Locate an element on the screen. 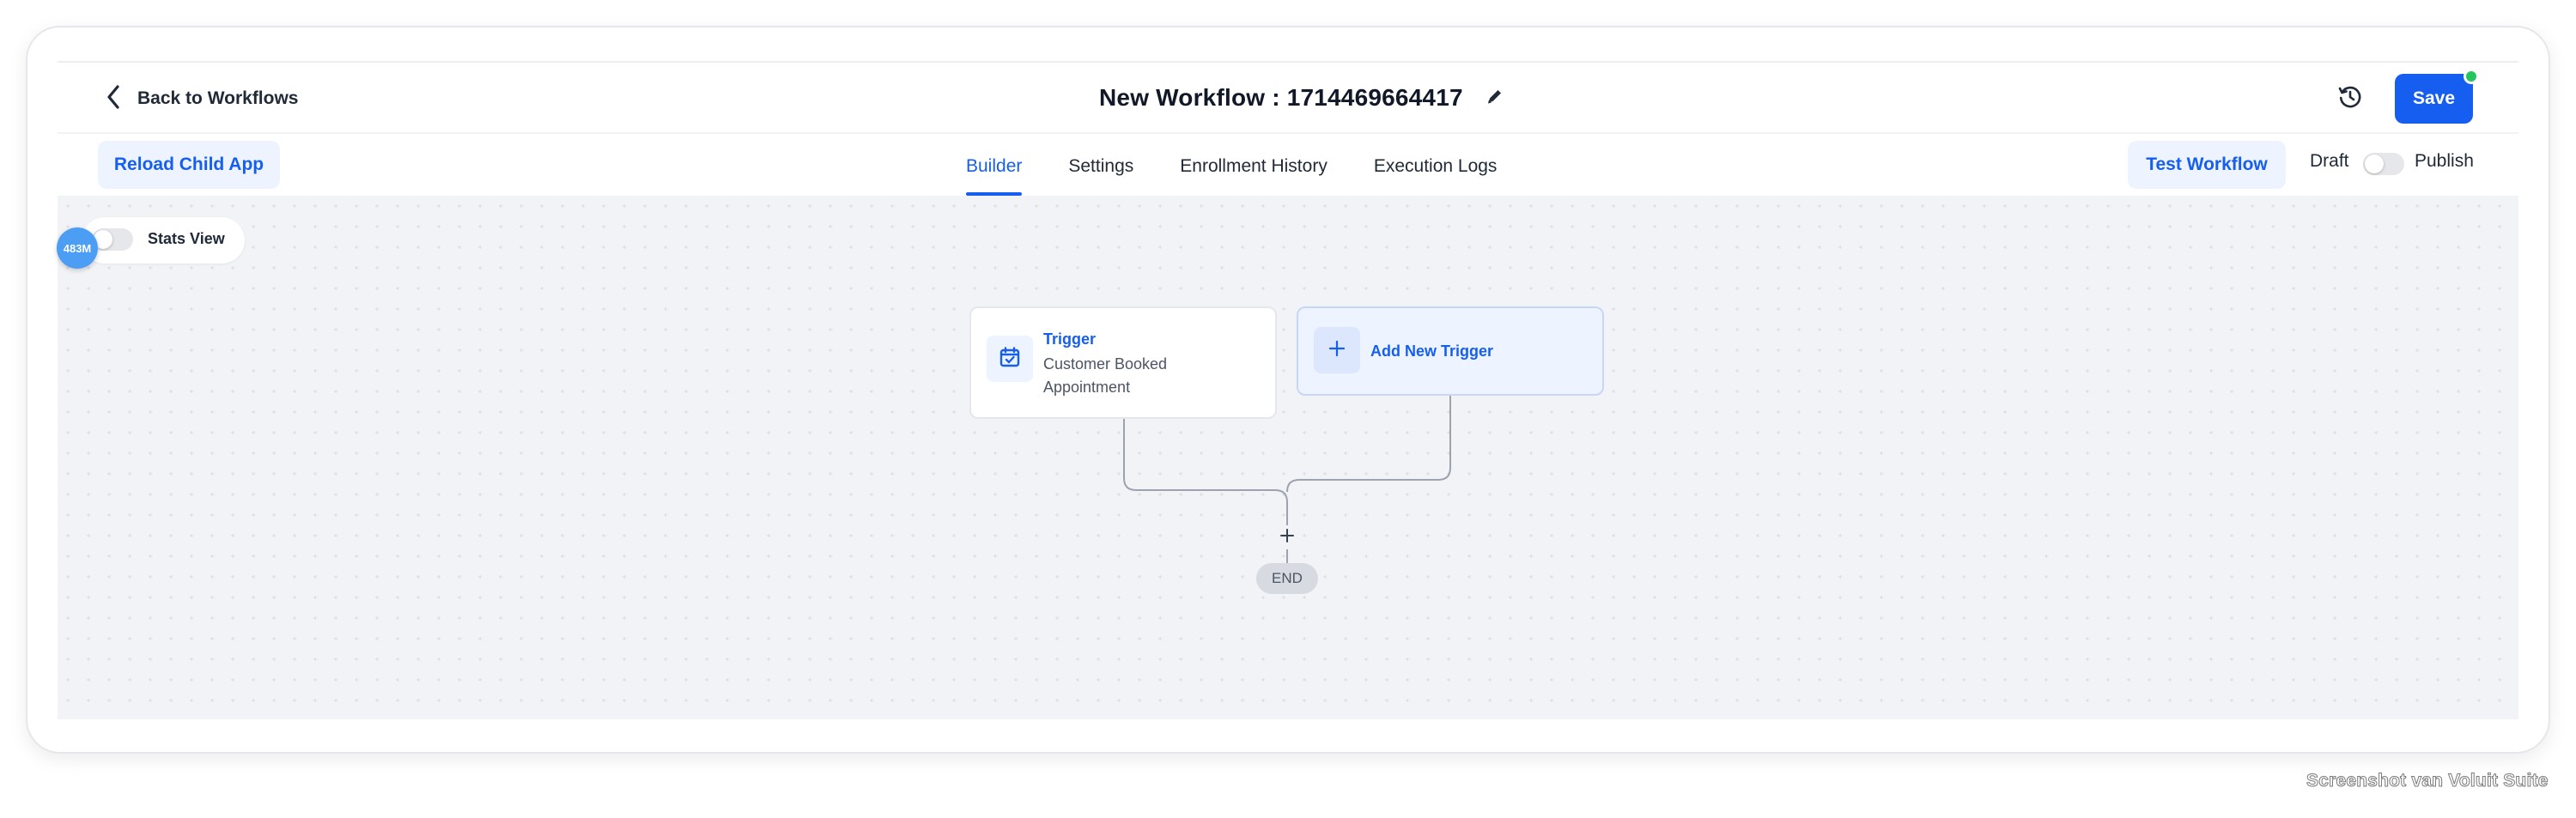  status-indicator is located at coordinates (2471, 76).